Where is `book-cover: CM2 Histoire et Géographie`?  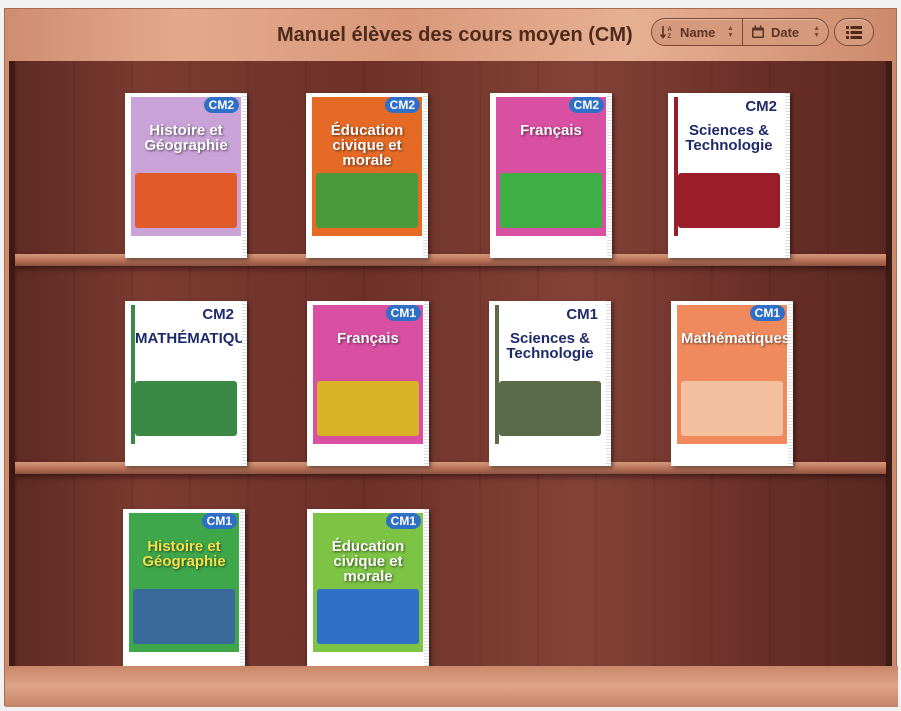
book-cover: CM2 Histoire et Géographie is located at coordinates (186, 175).